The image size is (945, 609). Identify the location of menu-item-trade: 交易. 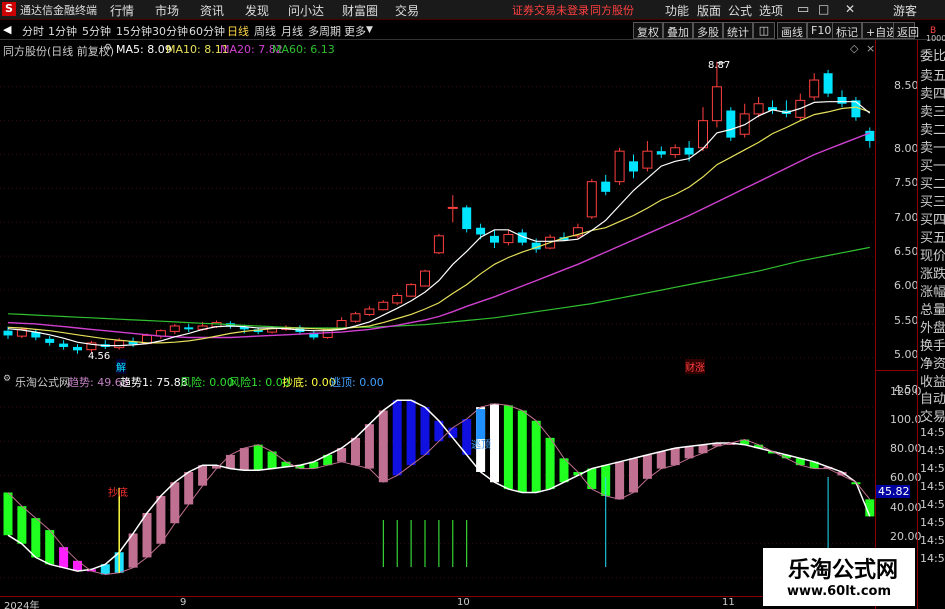
(407, 10).